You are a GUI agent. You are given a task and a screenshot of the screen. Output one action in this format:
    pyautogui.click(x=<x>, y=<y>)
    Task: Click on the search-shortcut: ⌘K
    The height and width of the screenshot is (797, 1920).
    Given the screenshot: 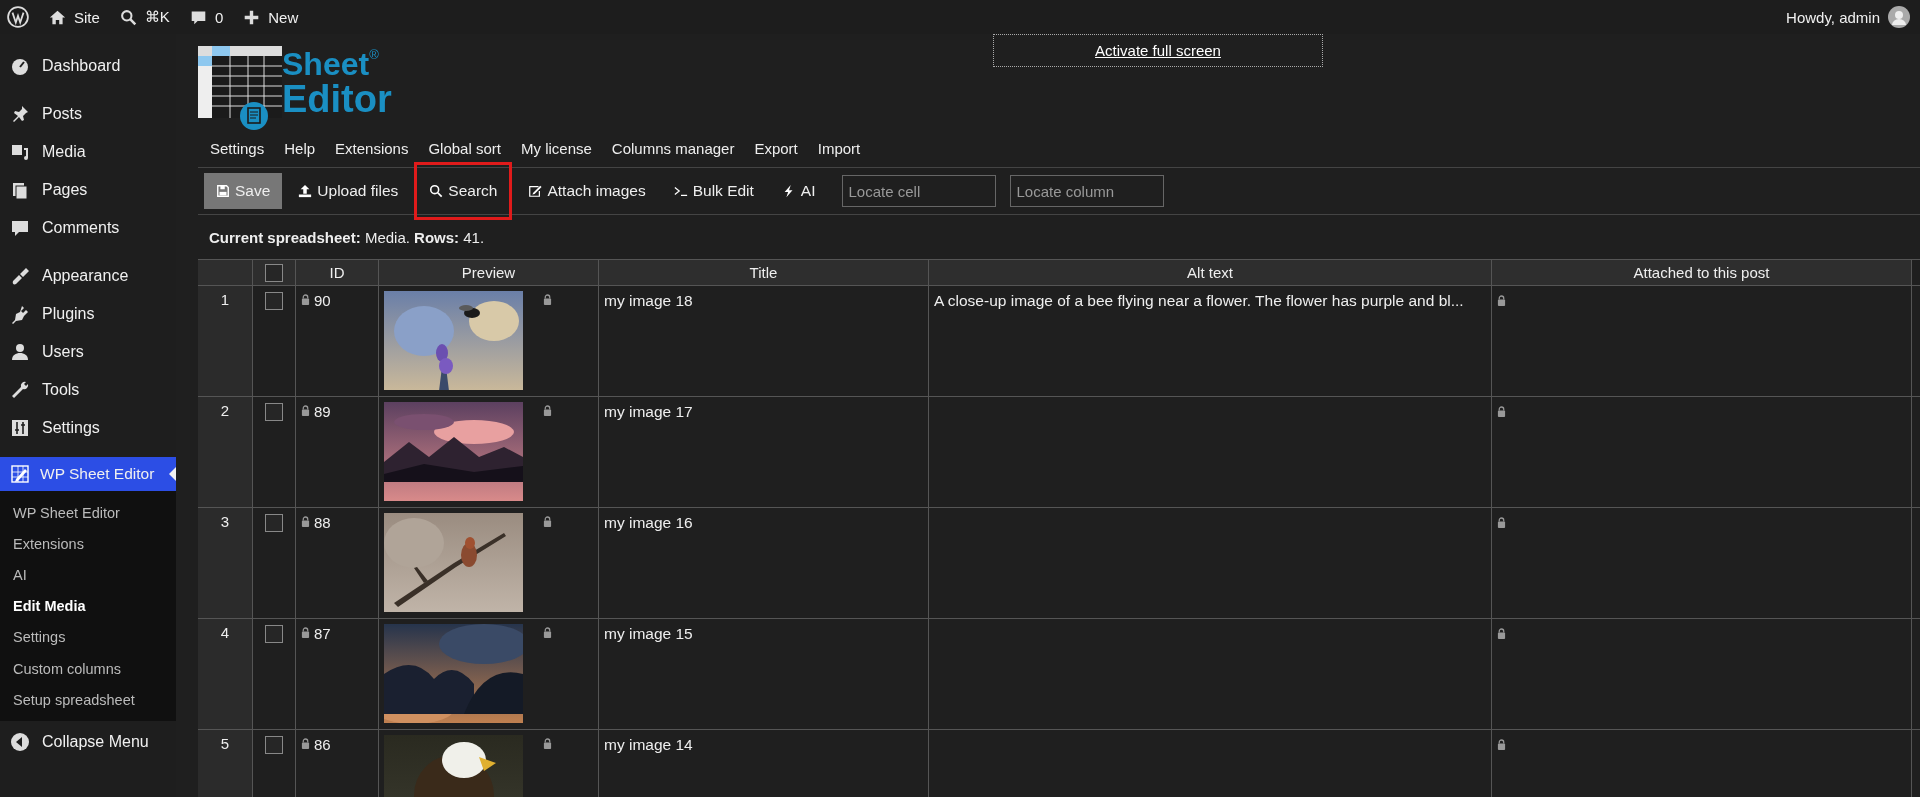 What is the action you would take?
    pyautogui.click(x=157, y=17)
    